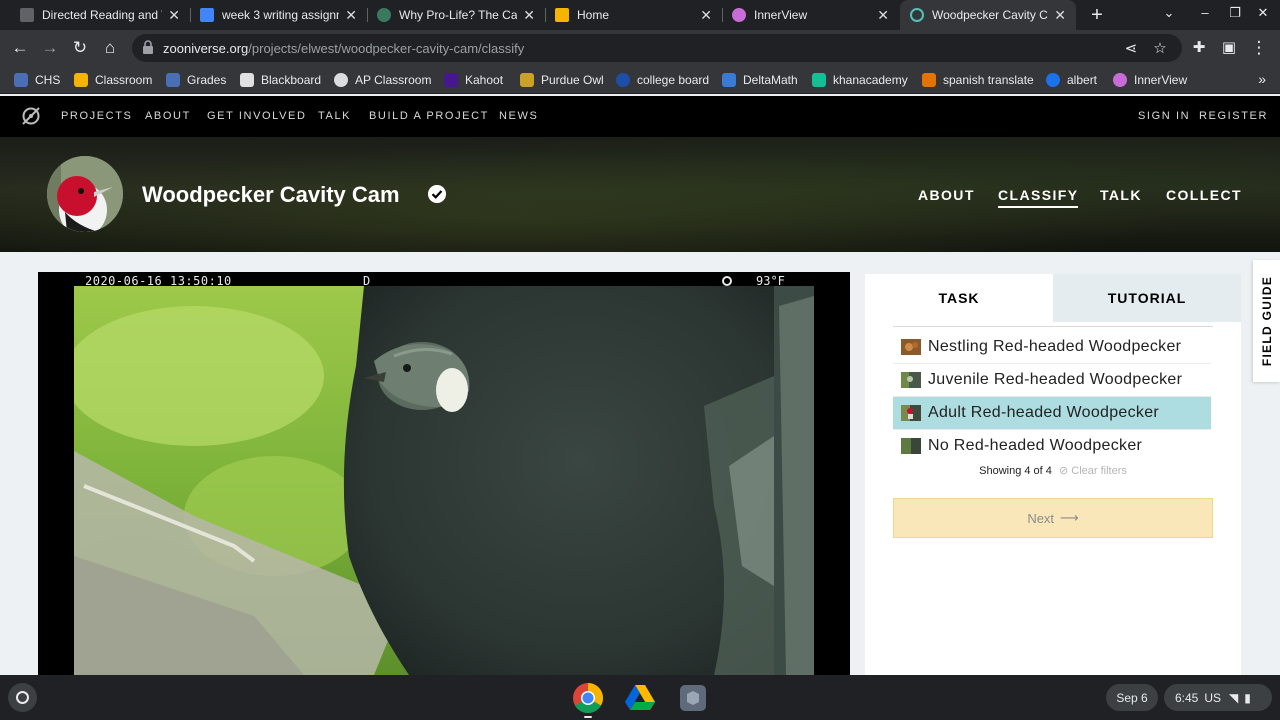  I want to click on active-app-indicator, so click(588, 717).